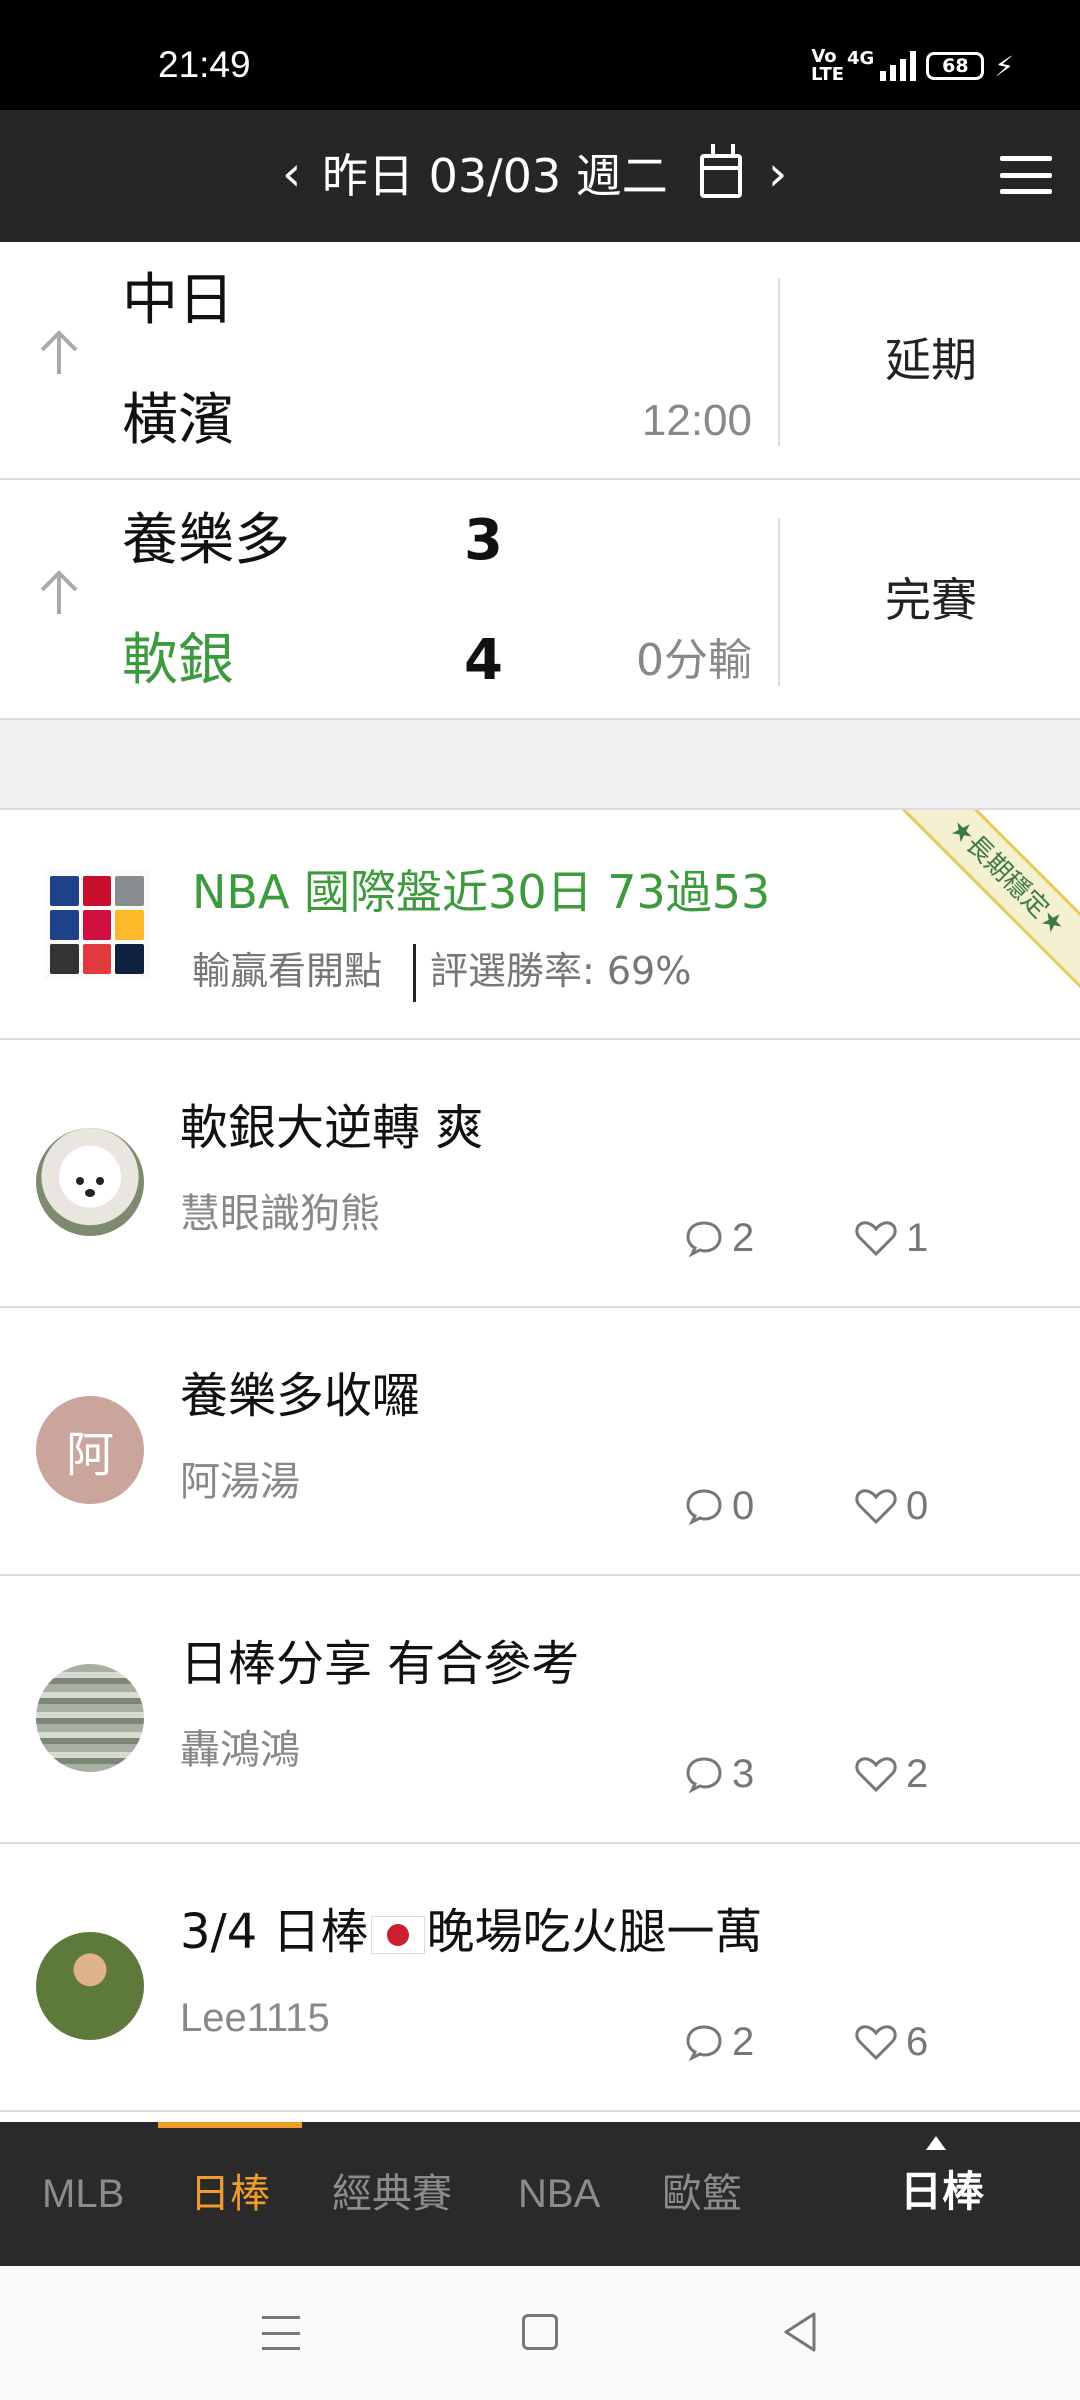 The height and width of the screenshot is (2400, 1080). Describe the element at coordinates (97, 925) in the screenshot. I see `nba-teams-logo` at that location.